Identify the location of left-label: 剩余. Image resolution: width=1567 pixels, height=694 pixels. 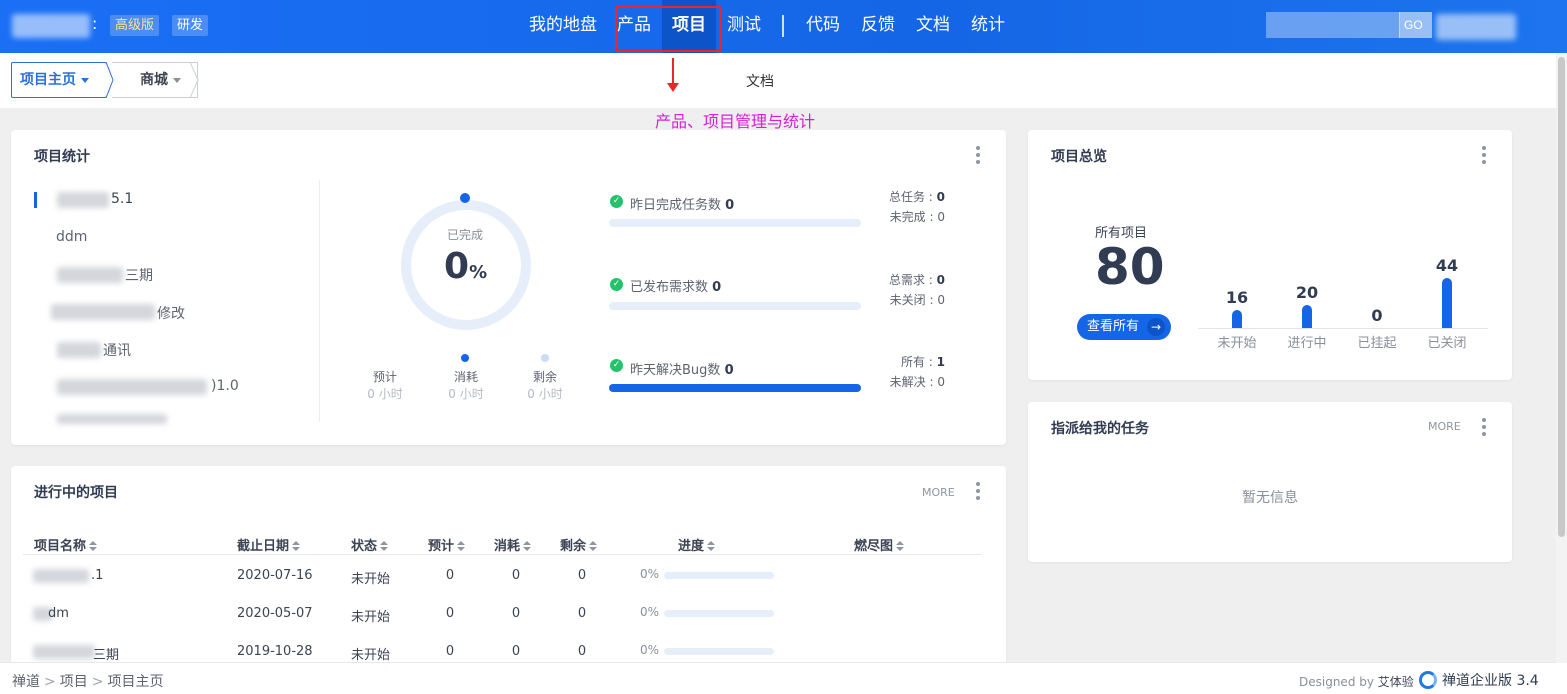
(544, 377).